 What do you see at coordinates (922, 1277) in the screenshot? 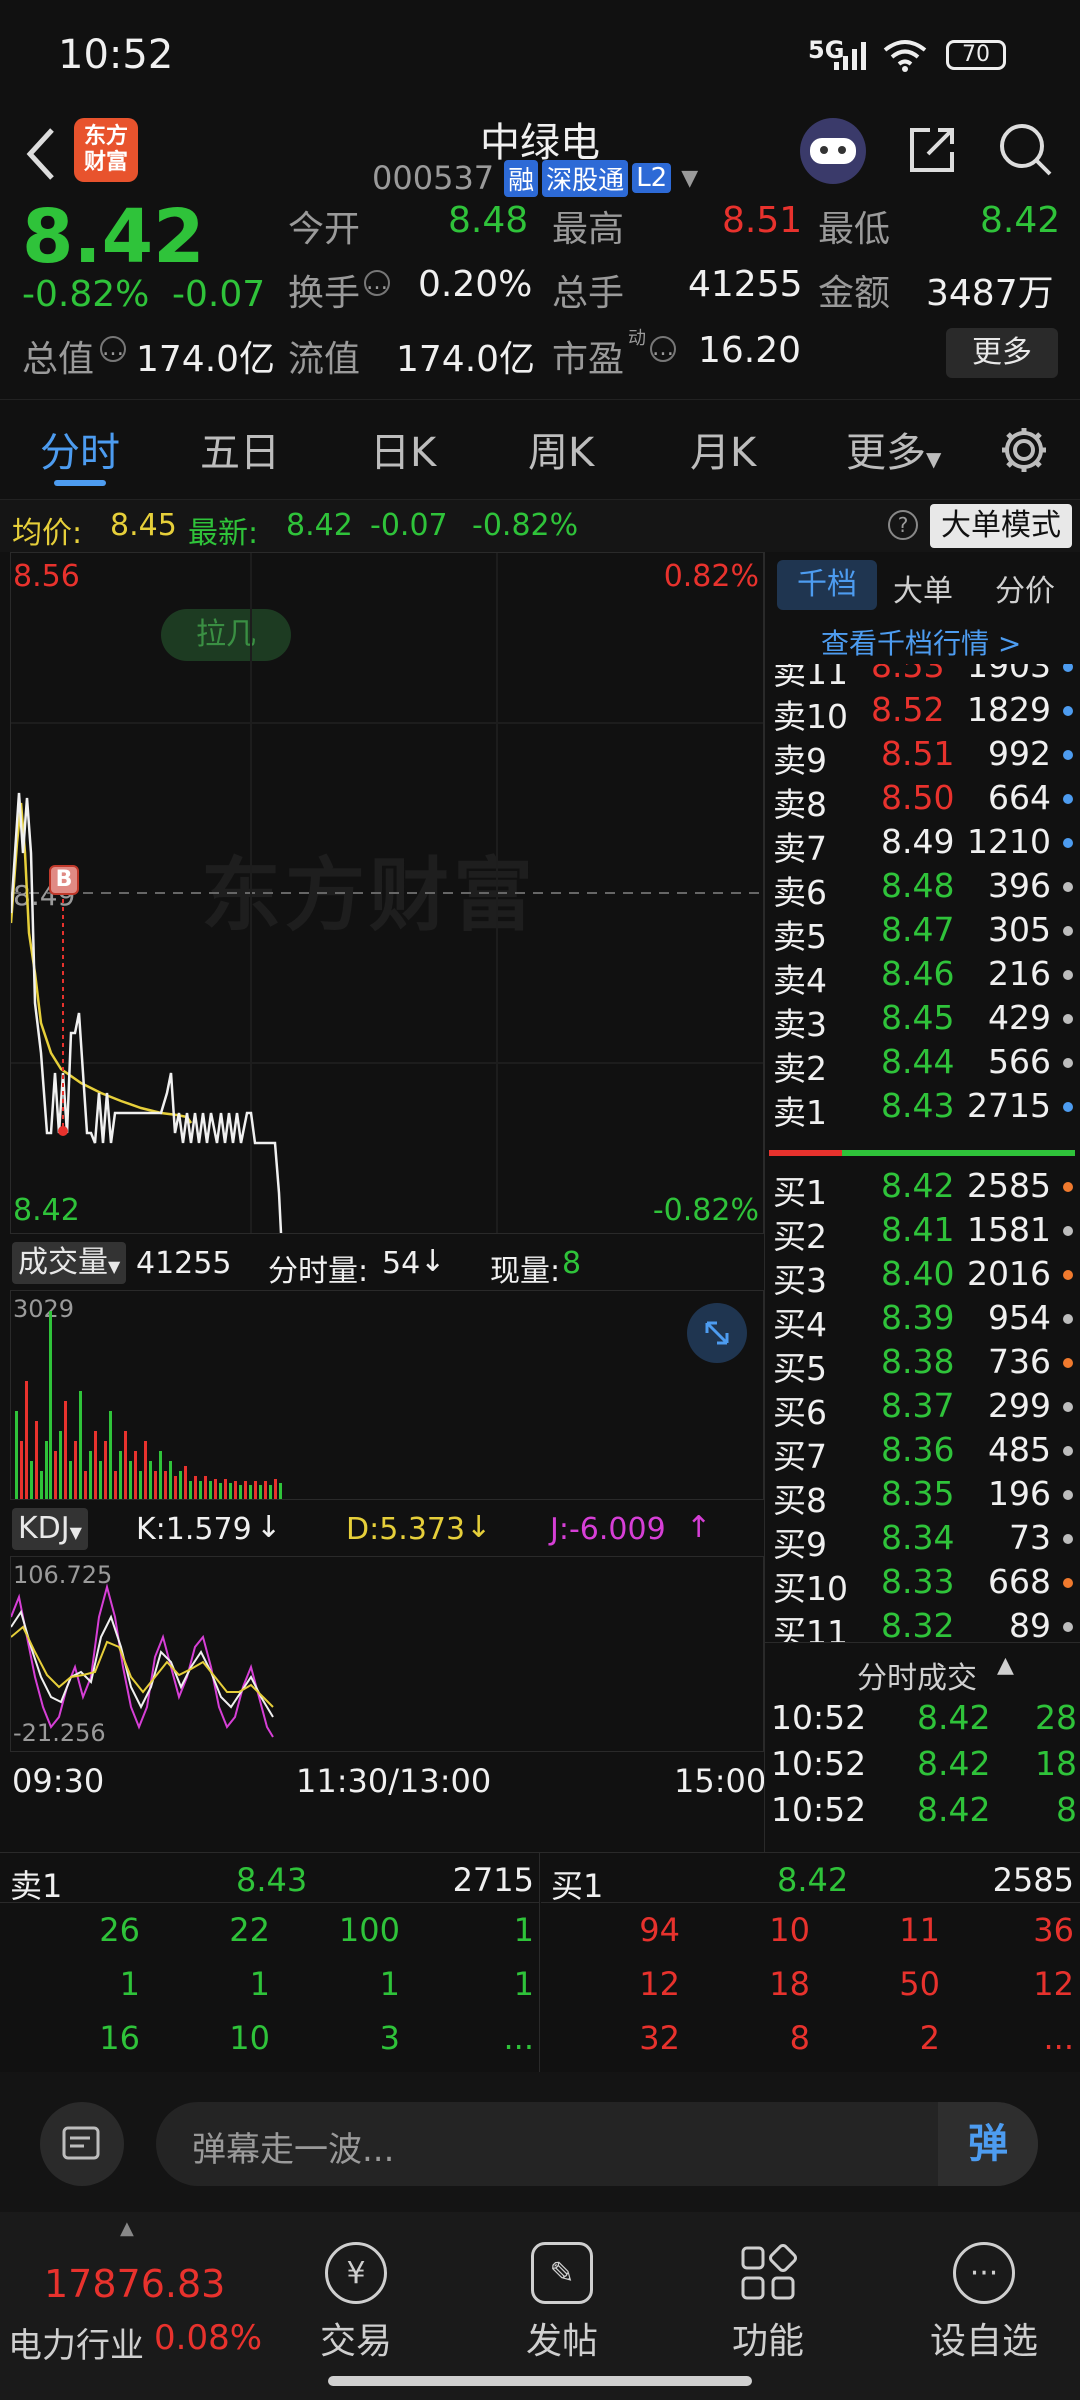
I see `bid-row: 买3 8.40 2016` at bounding box center [922, 1277].